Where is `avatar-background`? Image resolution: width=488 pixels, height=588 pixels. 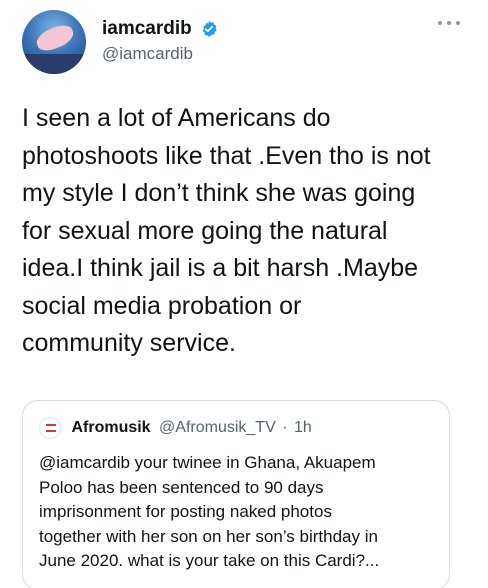
avatar-background is located at coordinates (54, 64).